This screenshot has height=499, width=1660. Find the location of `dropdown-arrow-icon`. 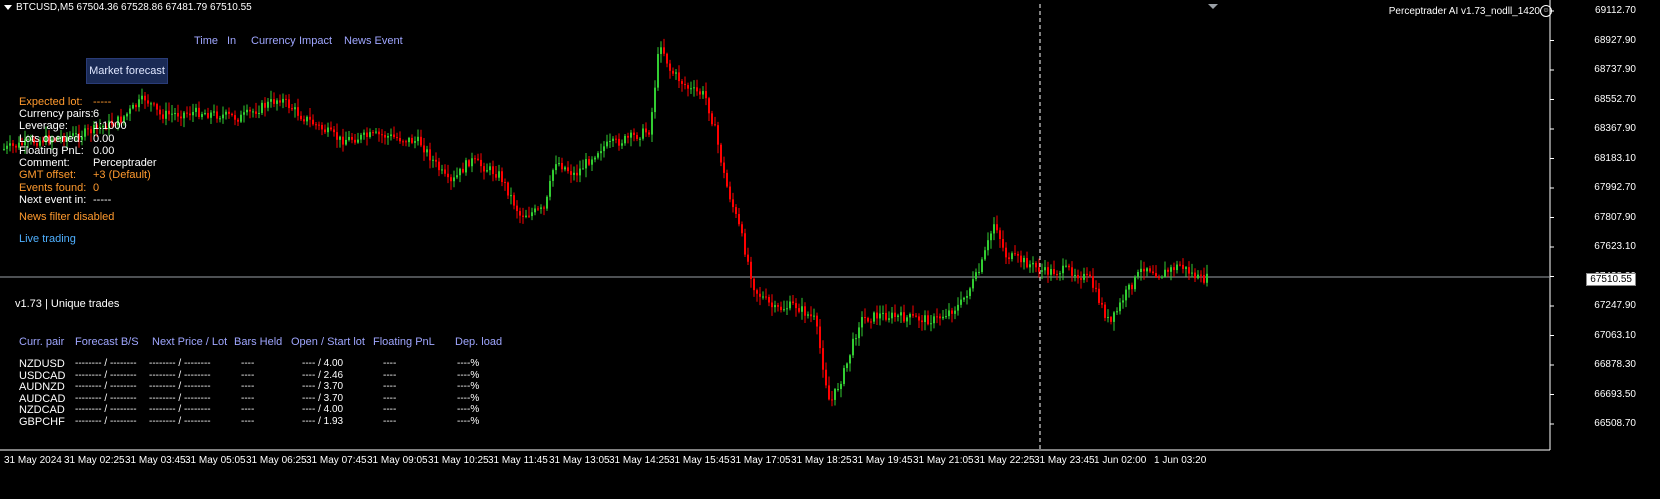

dropdown-arrow-icon is located at coordinates (8, 7).